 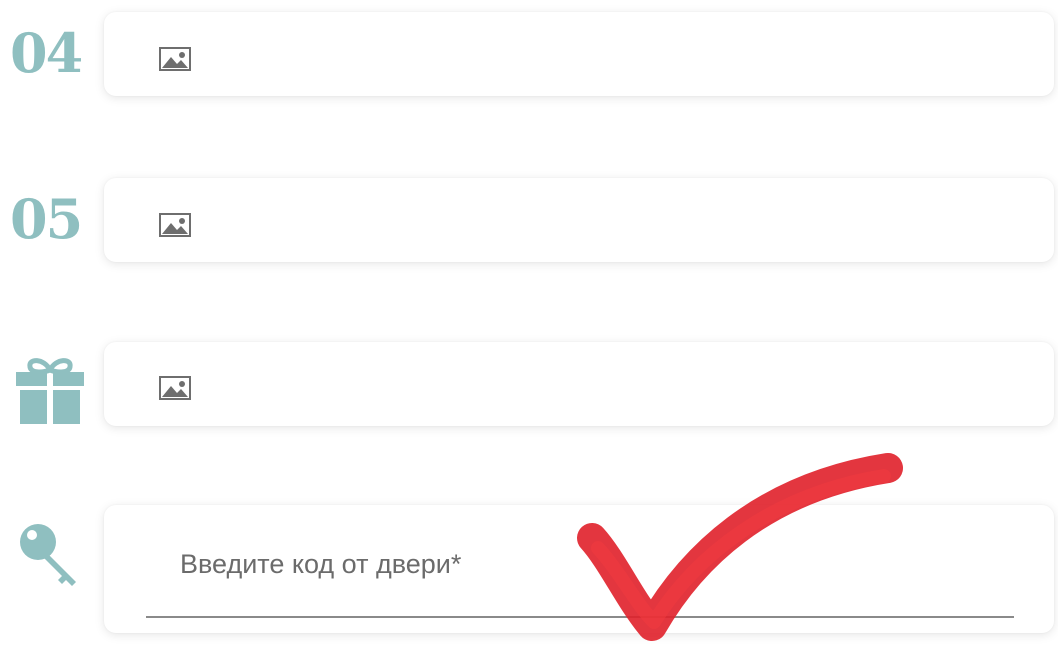 What do you see at coordinates (321, 564) in the screenshot?
I see `door-code-label: Введите код от двери*` at bounding box center [321, 564].